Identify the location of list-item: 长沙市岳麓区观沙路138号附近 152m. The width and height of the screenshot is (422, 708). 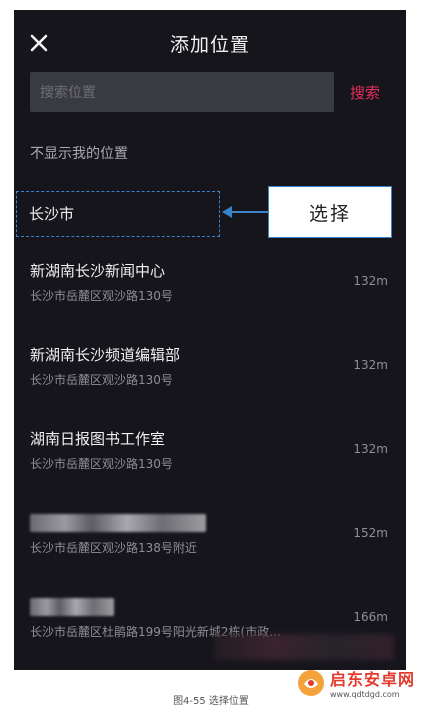
(210, 544).